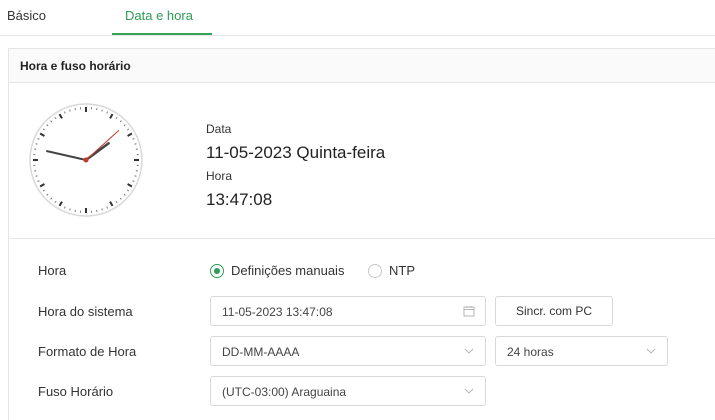 This screenshot has height=420, width=715. Describe the element at coordinates (362, 66) in the screenshot. I see `panel-header: Hora e fuso horário` at that location.